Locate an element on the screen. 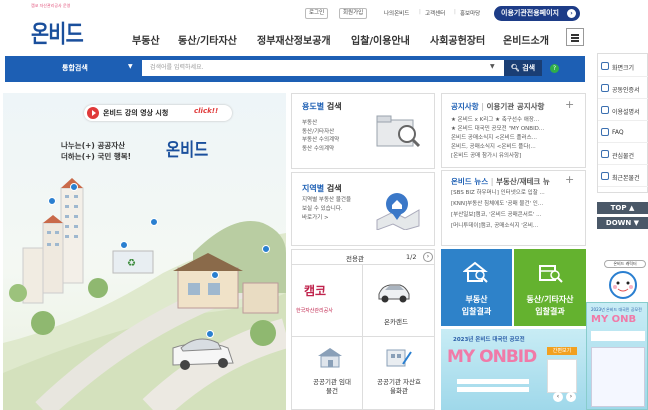 The image size is (648, 410). scroll-down-button: DOWN ▼ is located at coordinates (622, 223).